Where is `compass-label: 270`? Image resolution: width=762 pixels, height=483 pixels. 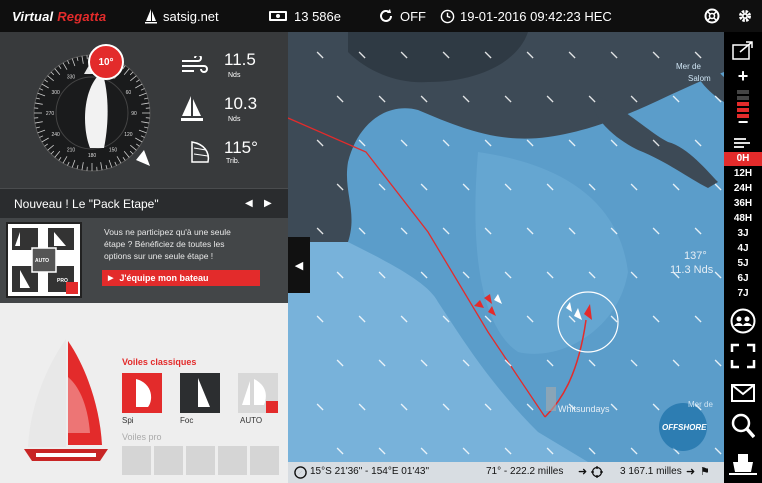 compass-label: 270 is located at coordinates (50, 114).